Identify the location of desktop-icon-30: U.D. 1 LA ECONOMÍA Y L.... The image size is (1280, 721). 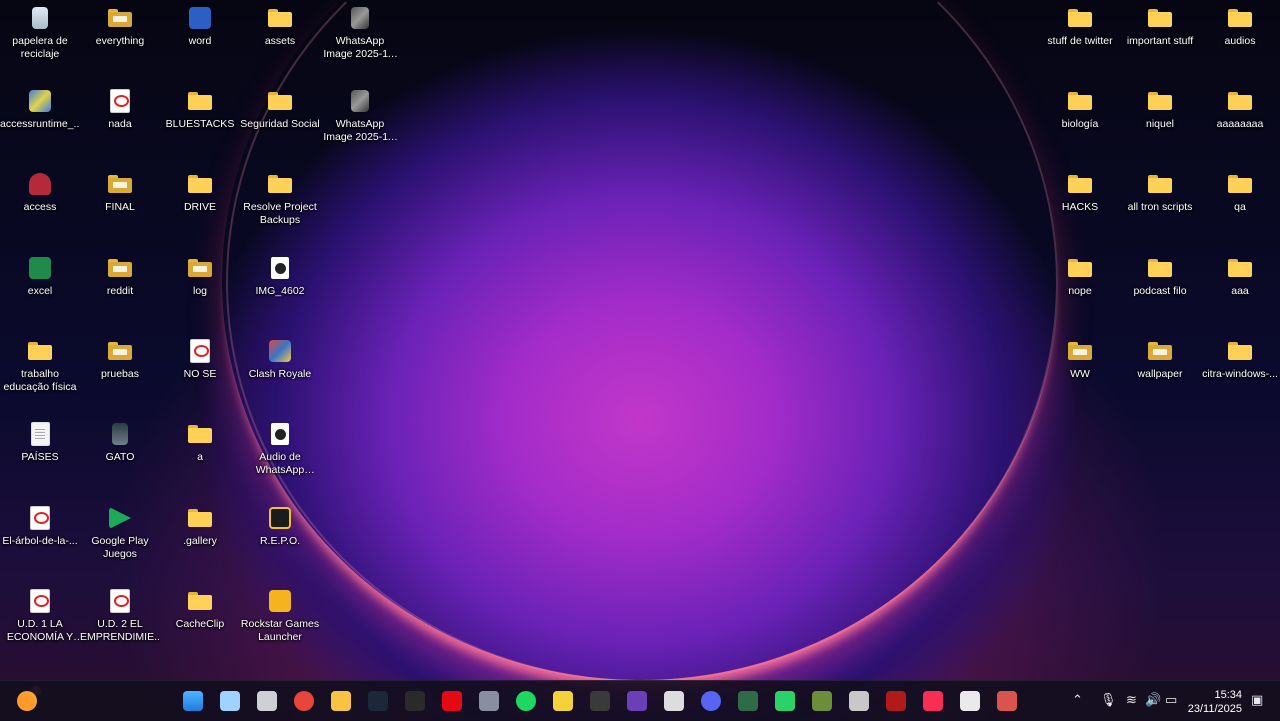
(40, 625).